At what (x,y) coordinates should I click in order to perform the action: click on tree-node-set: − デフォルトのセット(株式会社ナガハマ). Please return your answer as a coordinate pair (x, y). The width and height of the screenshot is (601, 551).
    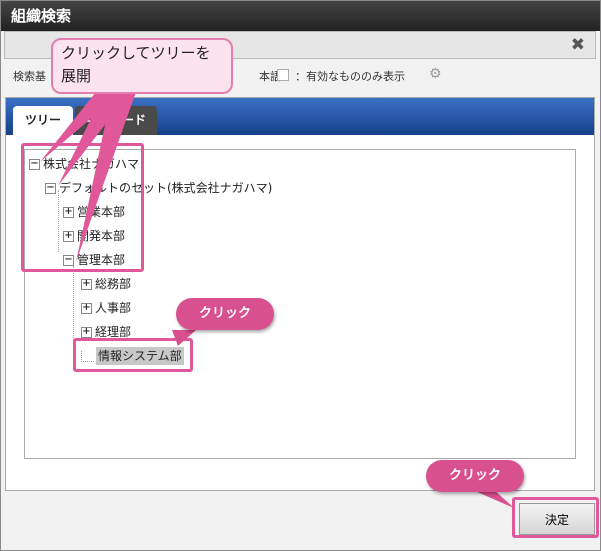
    Looking at the image, I should click on (158, 188).